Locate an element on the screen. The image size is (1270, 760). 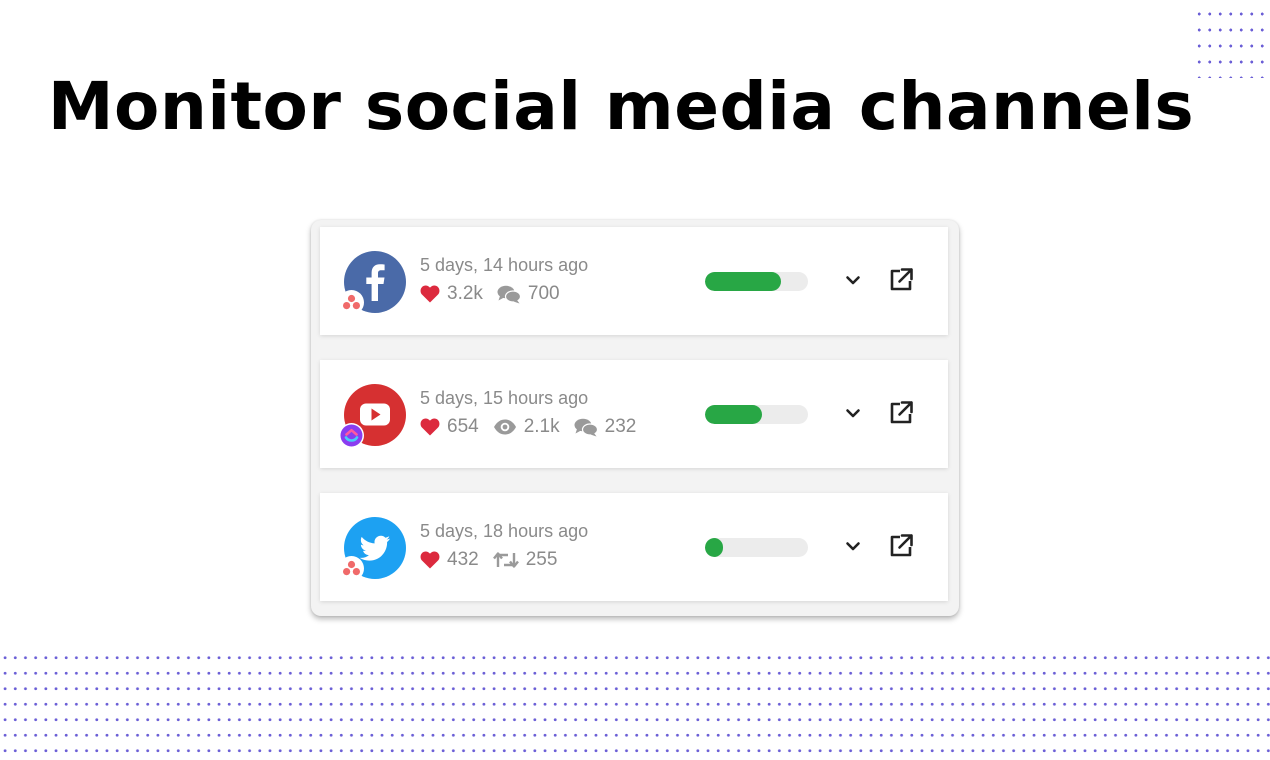
post-stats: 432 255 is located at coordinates (495, 560).